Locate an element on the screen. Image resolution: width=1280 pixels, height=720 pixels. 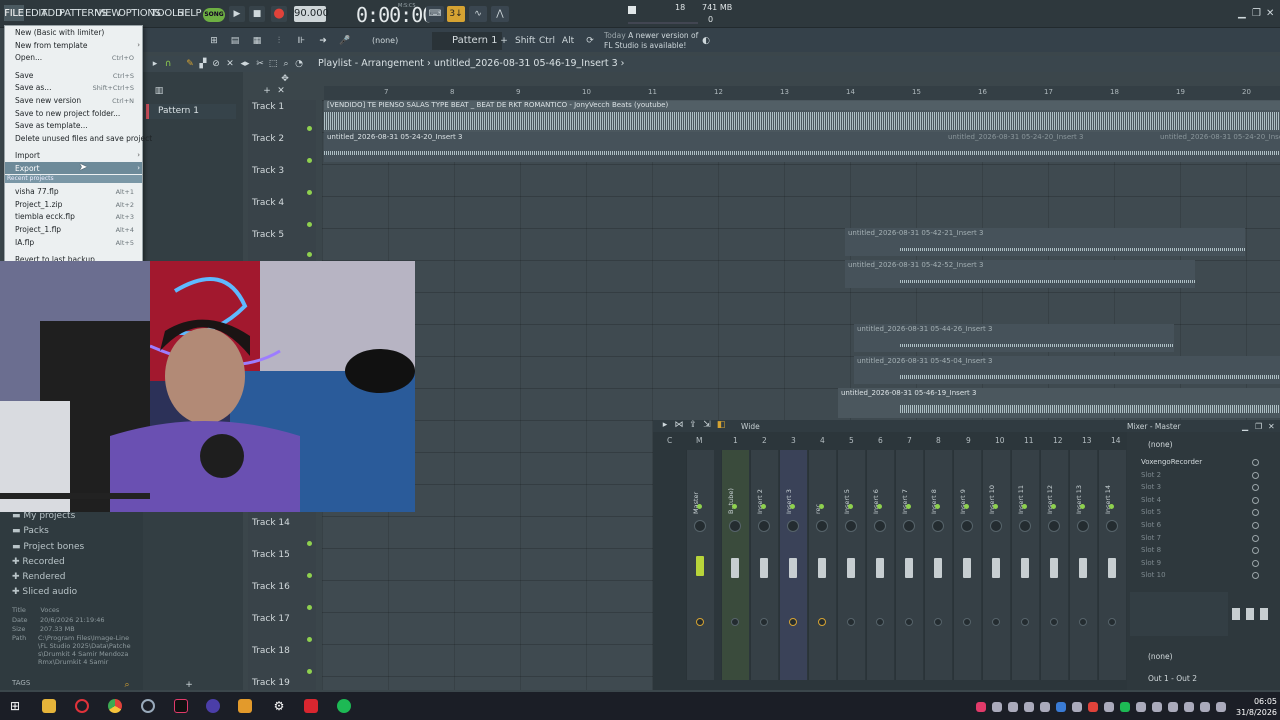
track-label: Track 16 is located at coordinates (271, 587).